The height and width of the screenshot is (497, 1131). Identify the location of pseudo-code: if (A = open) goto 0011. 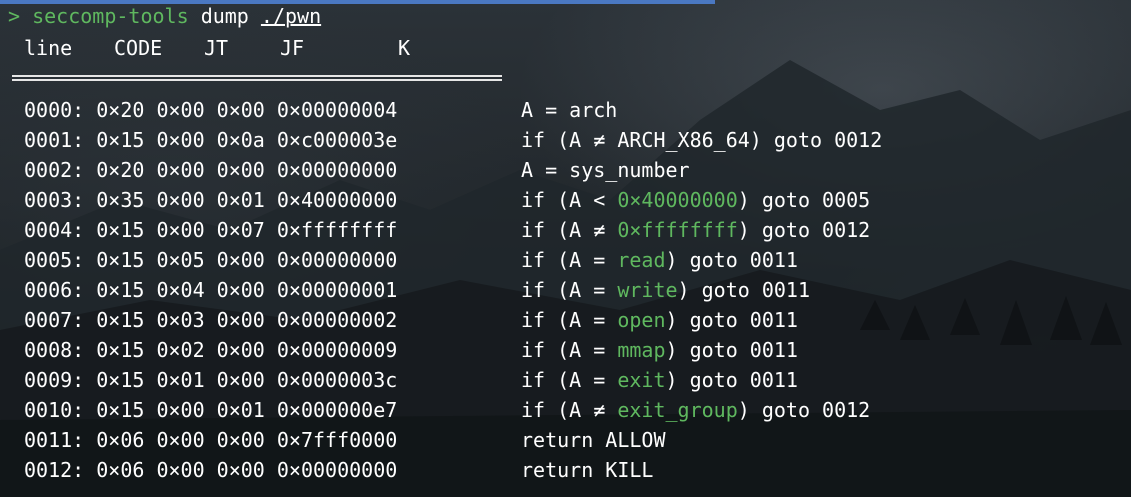
(659, 320).